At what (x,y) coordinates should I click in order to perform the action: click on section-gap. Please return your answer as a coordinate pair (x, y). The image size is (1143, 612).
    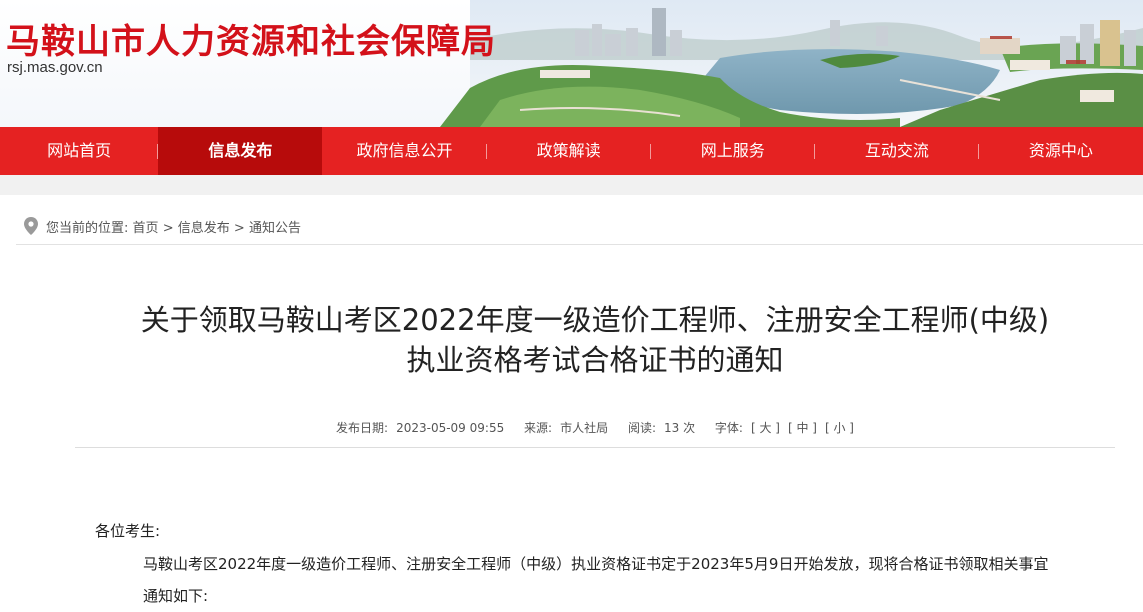
    Looking at the image, I should click on (571, 185).